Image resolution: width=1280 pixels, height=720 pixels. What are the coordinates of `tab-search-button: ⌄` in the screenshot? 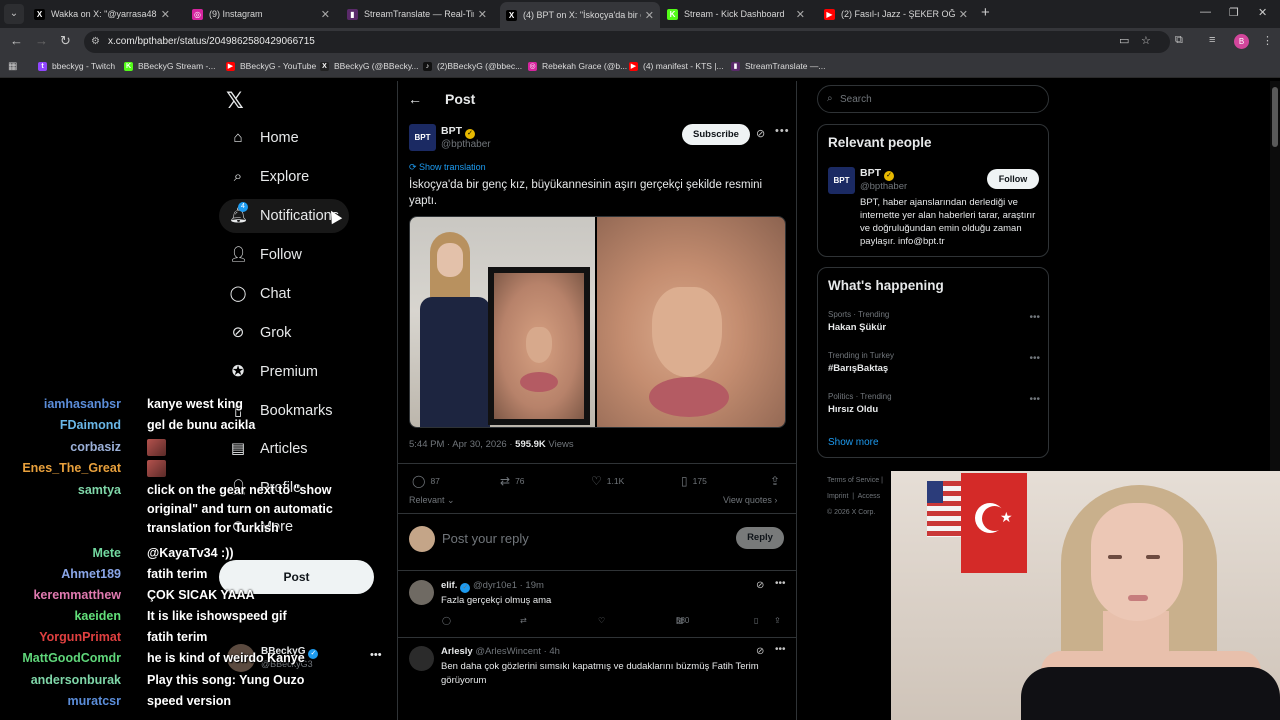 It's located at (14, 14).